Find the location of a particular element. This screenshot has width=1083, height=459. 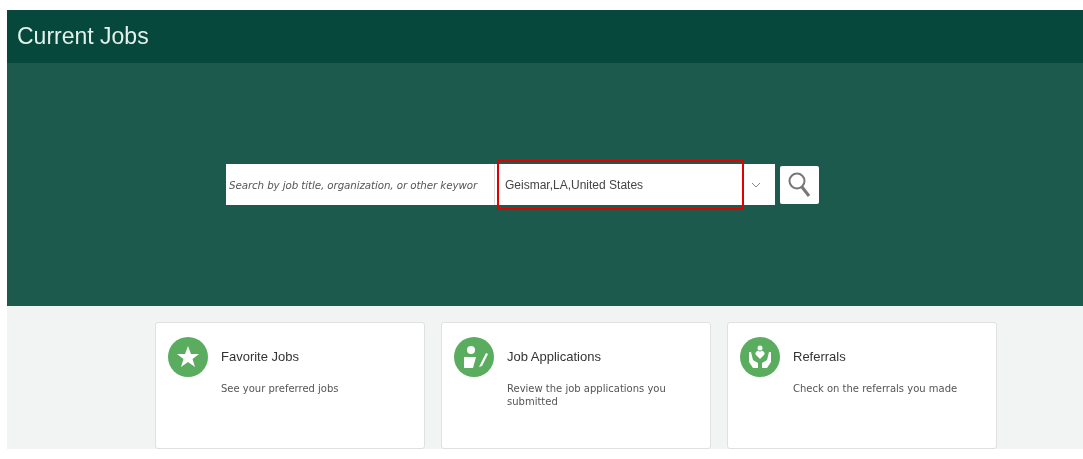

shortcut-card: Referrals Check on the referrals you made is located at coordinates (862, 385).